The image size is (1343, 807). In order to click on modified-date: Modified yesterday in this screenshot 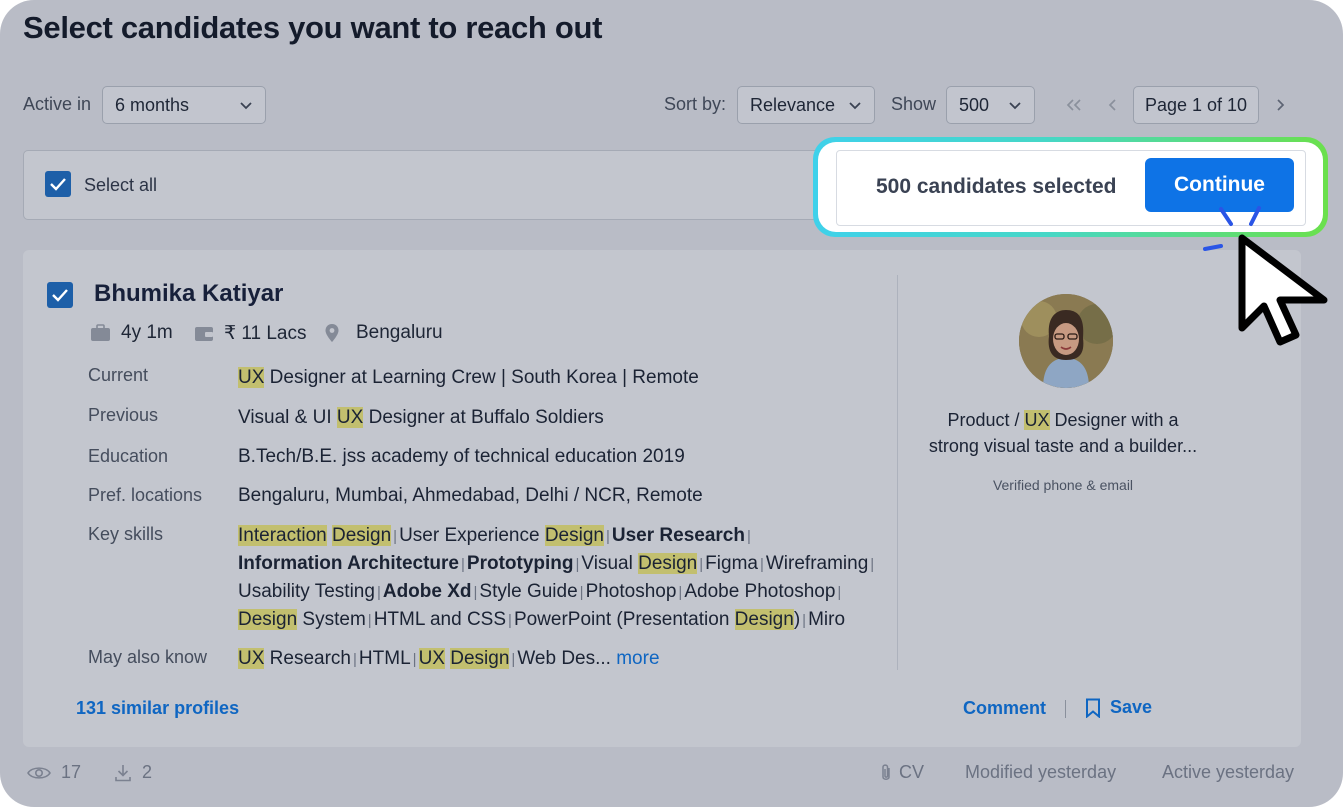, I will do `click(1041, 772)`.